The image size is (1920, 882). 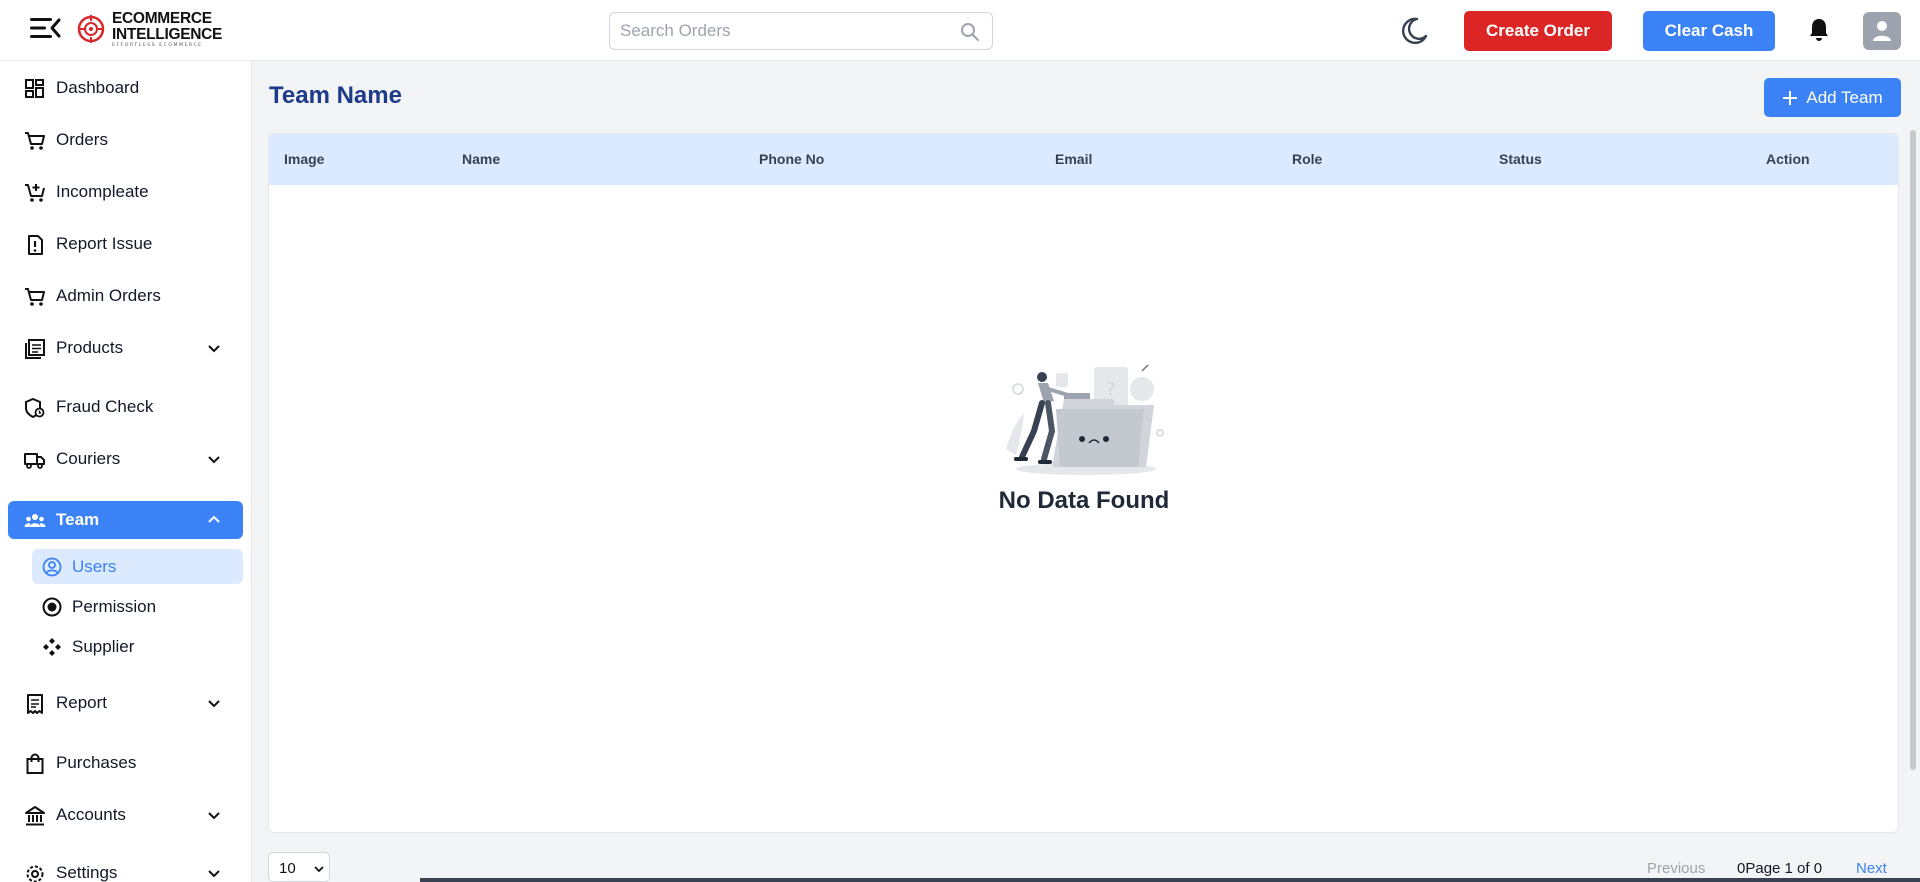 What do you see at coordinates (102, 191) in the screenshot?
I see `sidebar-item-label: Incompleate` at bounding box center [102, 191].